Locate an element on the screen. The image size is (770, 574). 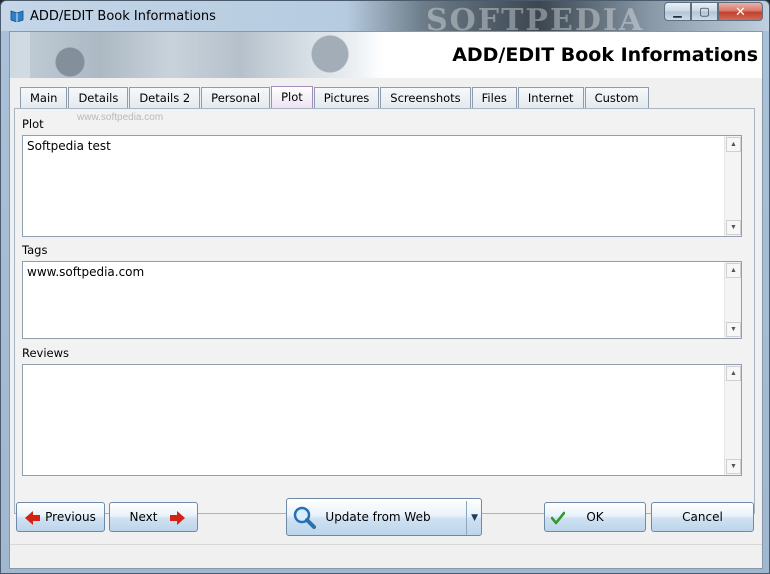
window-title: ADD/EDIT Book Informations is located at coordinates (123, 16).